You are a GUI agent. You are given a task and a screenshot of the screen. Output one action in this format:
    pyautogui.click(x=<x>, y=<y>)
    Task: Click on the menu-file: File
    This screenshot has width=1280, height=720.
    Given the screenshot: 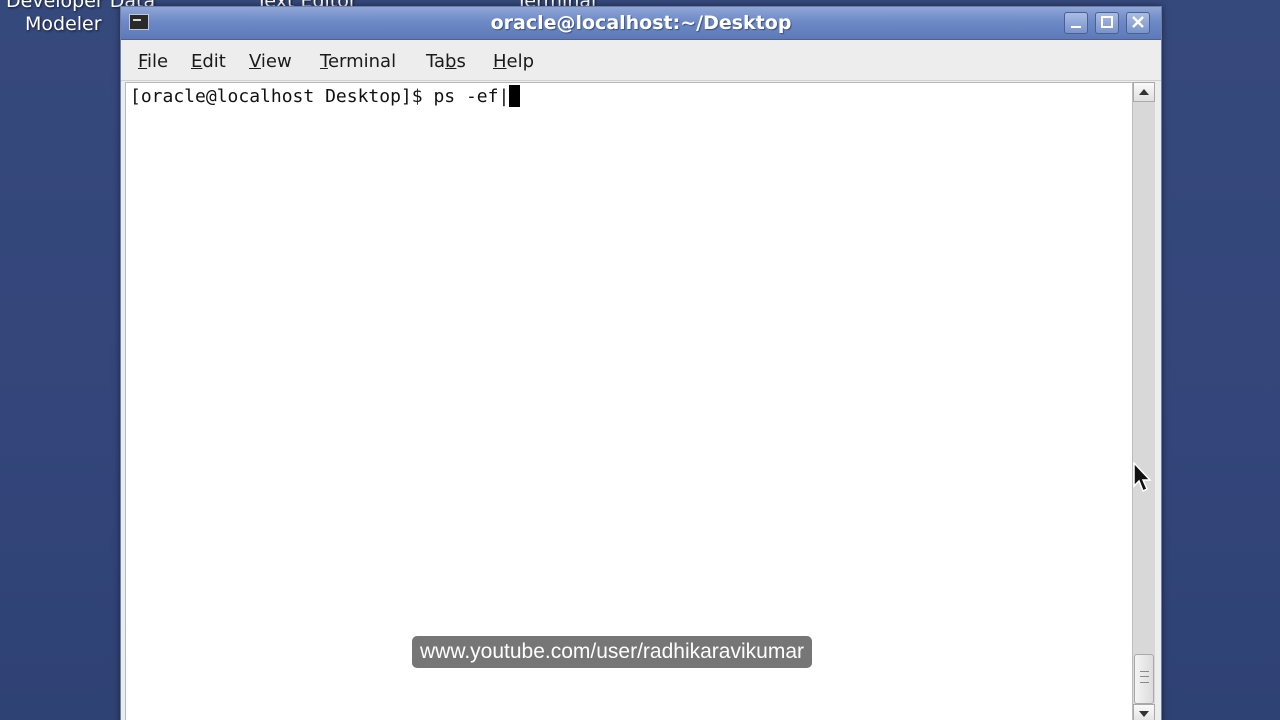 What is the action you would take?
    pyautogui.click(x=153, y=61)
    